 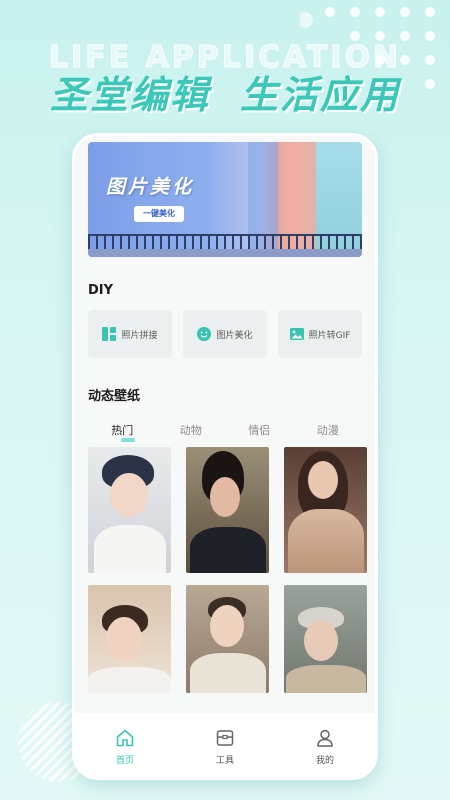 I want to click on tab-couple: 情侣, so click(x=259, y=432).